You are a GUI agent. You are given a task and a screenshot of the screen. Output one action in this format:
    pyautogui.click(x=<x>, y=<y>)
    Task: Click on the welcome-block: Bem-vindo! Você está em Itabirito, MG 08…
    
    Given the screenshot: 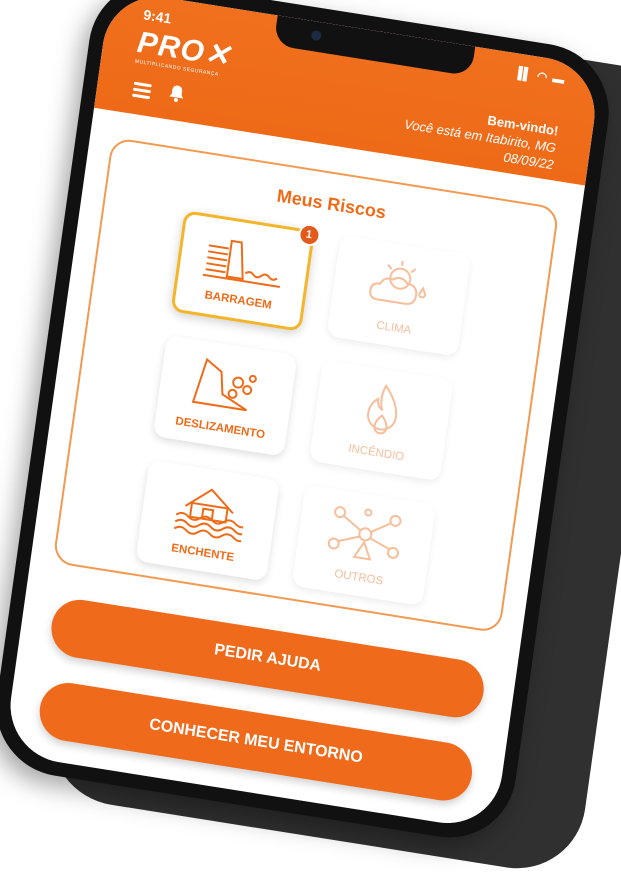 What is the action you would take?
    pyautogui.click(x=480, y=136)
    